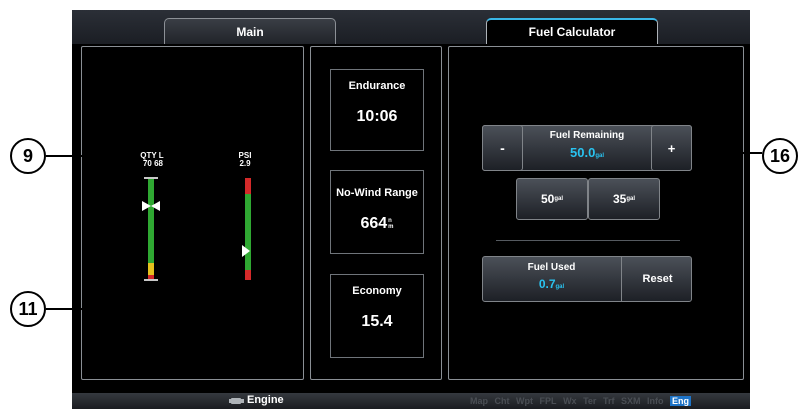  I want to click on fuel-used-display: Fuel Used 0.7gal, so click(552, 279).